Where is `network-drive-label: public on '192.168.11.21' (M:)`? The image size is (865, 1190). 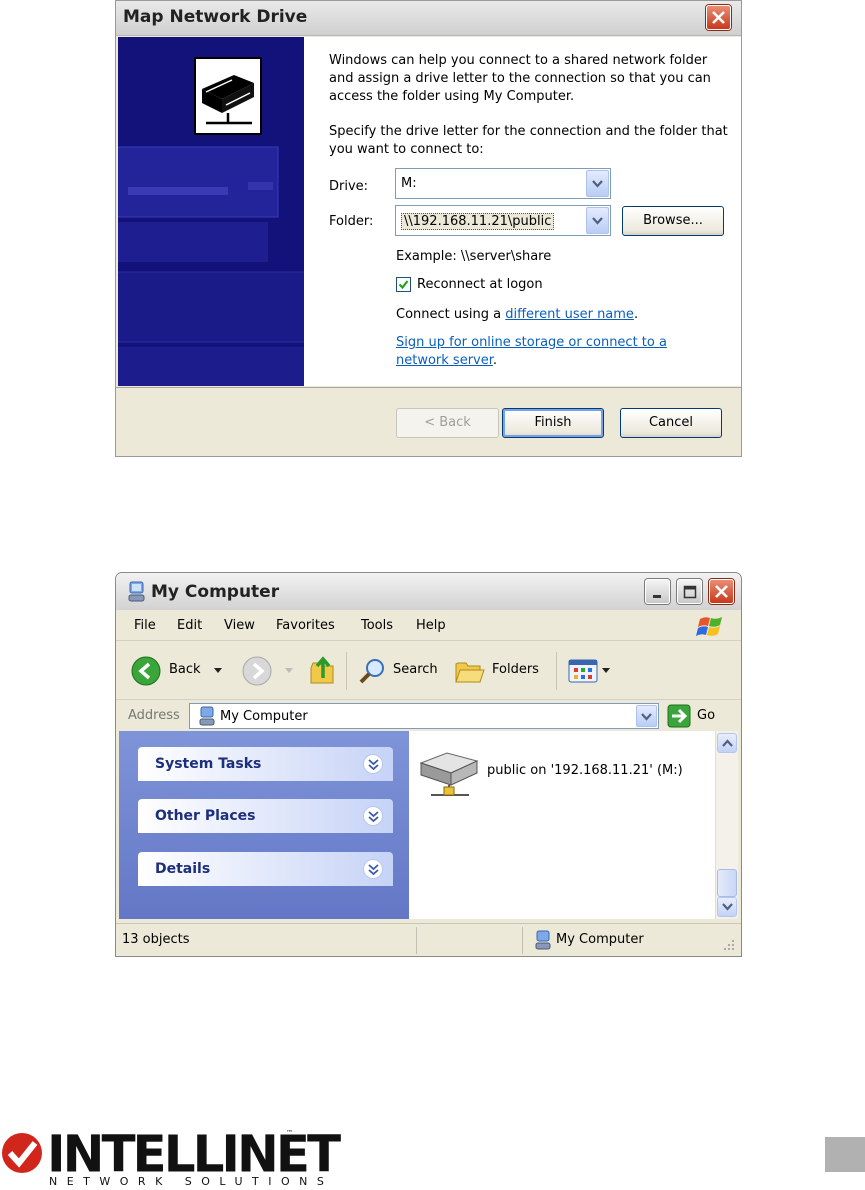
network-drive-label: public on '192.168.11.21' (M:) is located at coordinates (585, 770).